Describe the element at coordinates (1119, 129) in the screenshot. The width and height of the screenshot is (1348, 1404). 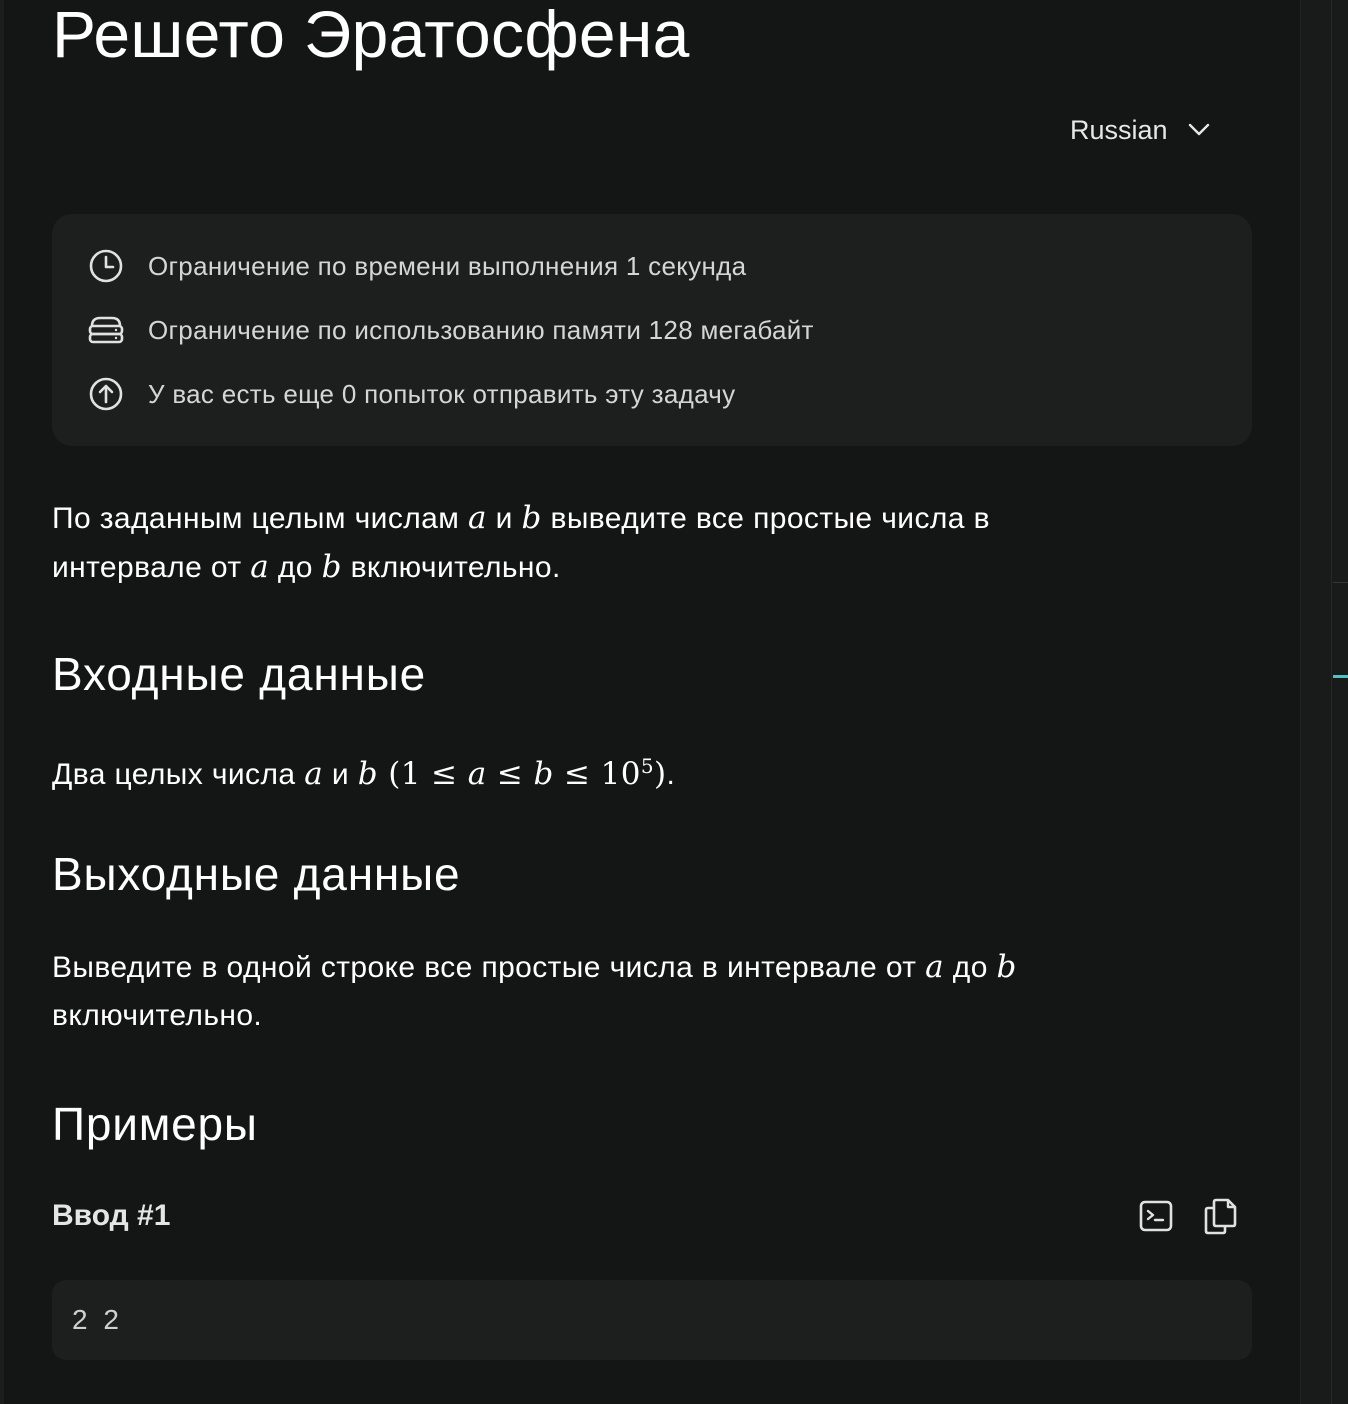
I see `language-select-value: Russian` at that location.